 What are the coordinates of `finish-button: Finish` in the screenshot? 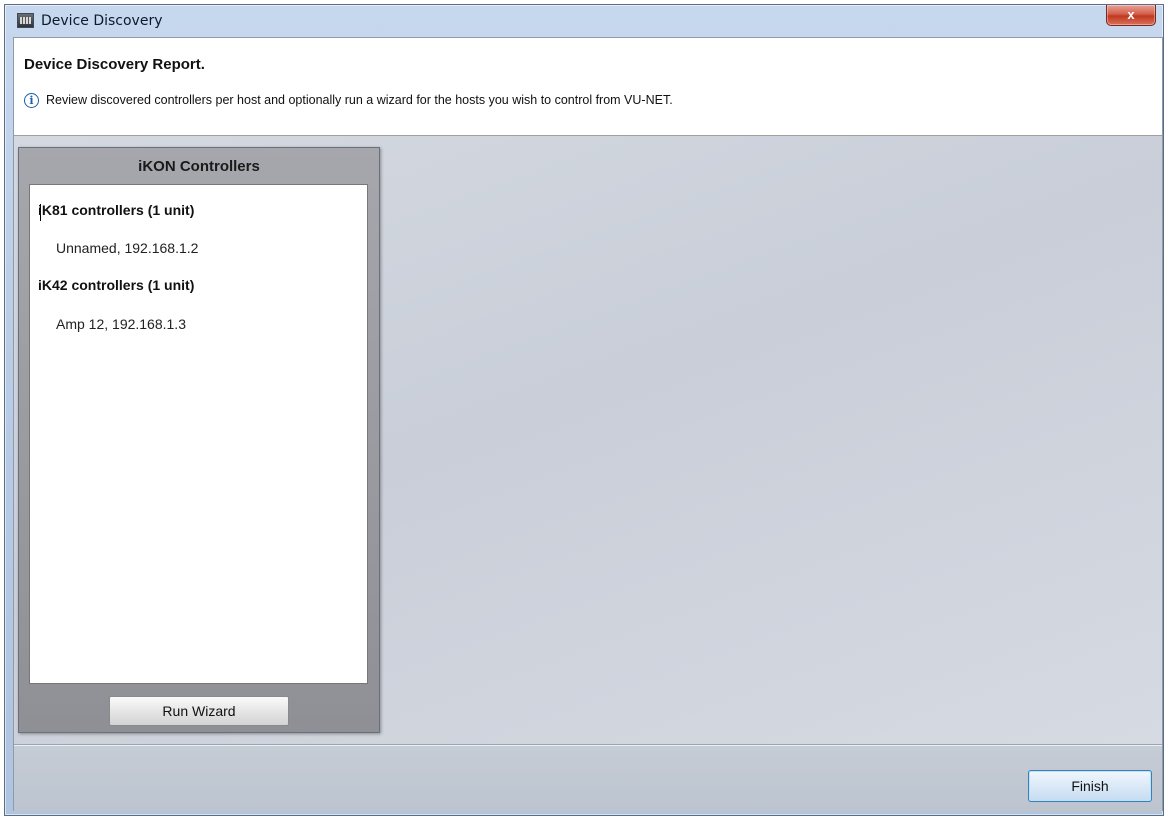 It's located at (1090, 786).